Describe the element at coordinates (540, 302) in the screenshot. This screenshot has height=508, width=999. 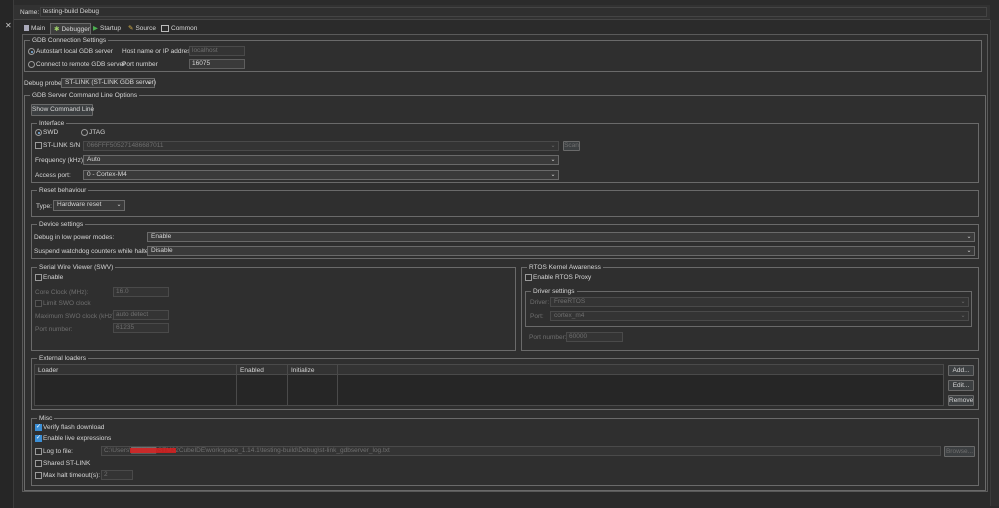
I see `driver-label: Driver:` at that location.